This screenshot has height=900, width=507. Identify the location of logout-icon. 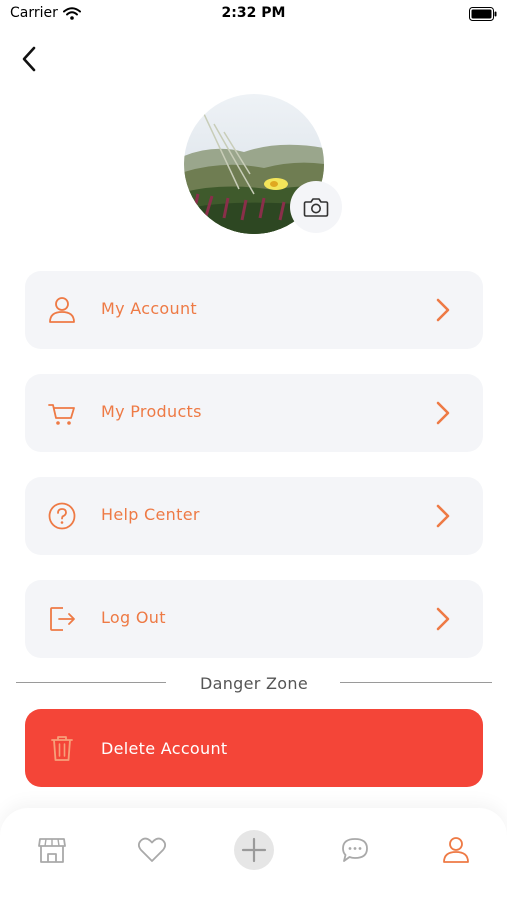
(62, 619).